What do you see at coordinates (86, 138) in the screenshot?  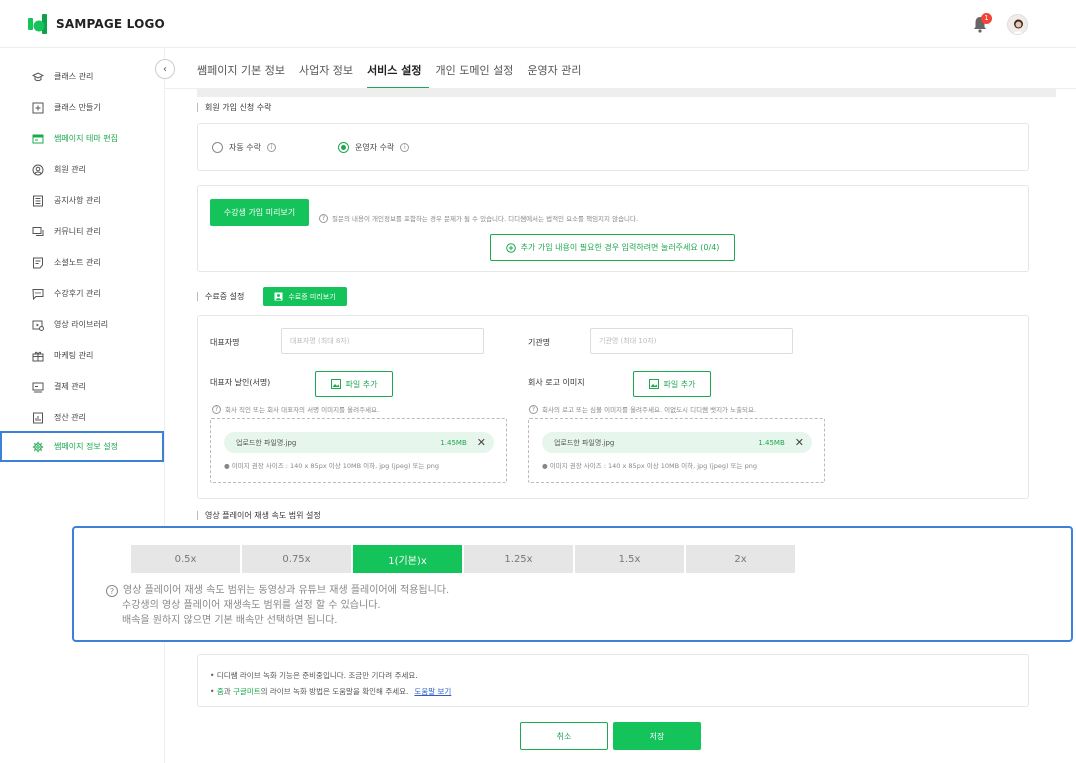 I see `sidebar-item-label: 쌤페이지 테마 편집` at bounding box center [86, 138].